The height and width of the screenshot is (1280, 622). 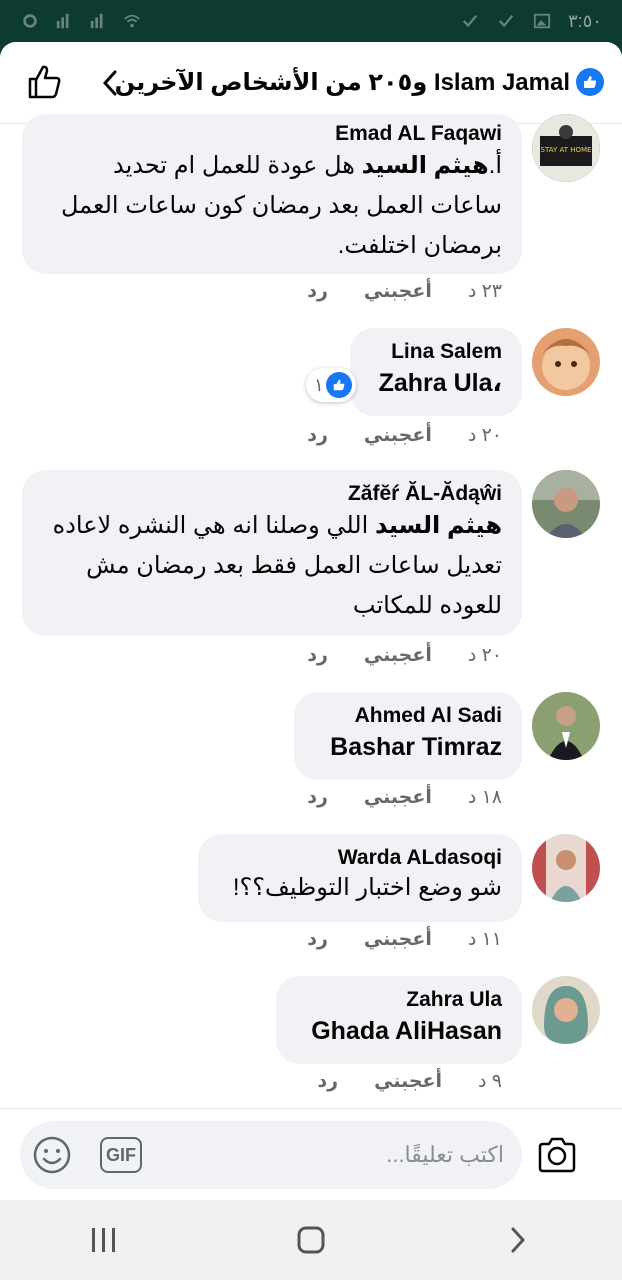 I want to click on tagged-name: Bashar Timraz, so click(x=408, y=747).